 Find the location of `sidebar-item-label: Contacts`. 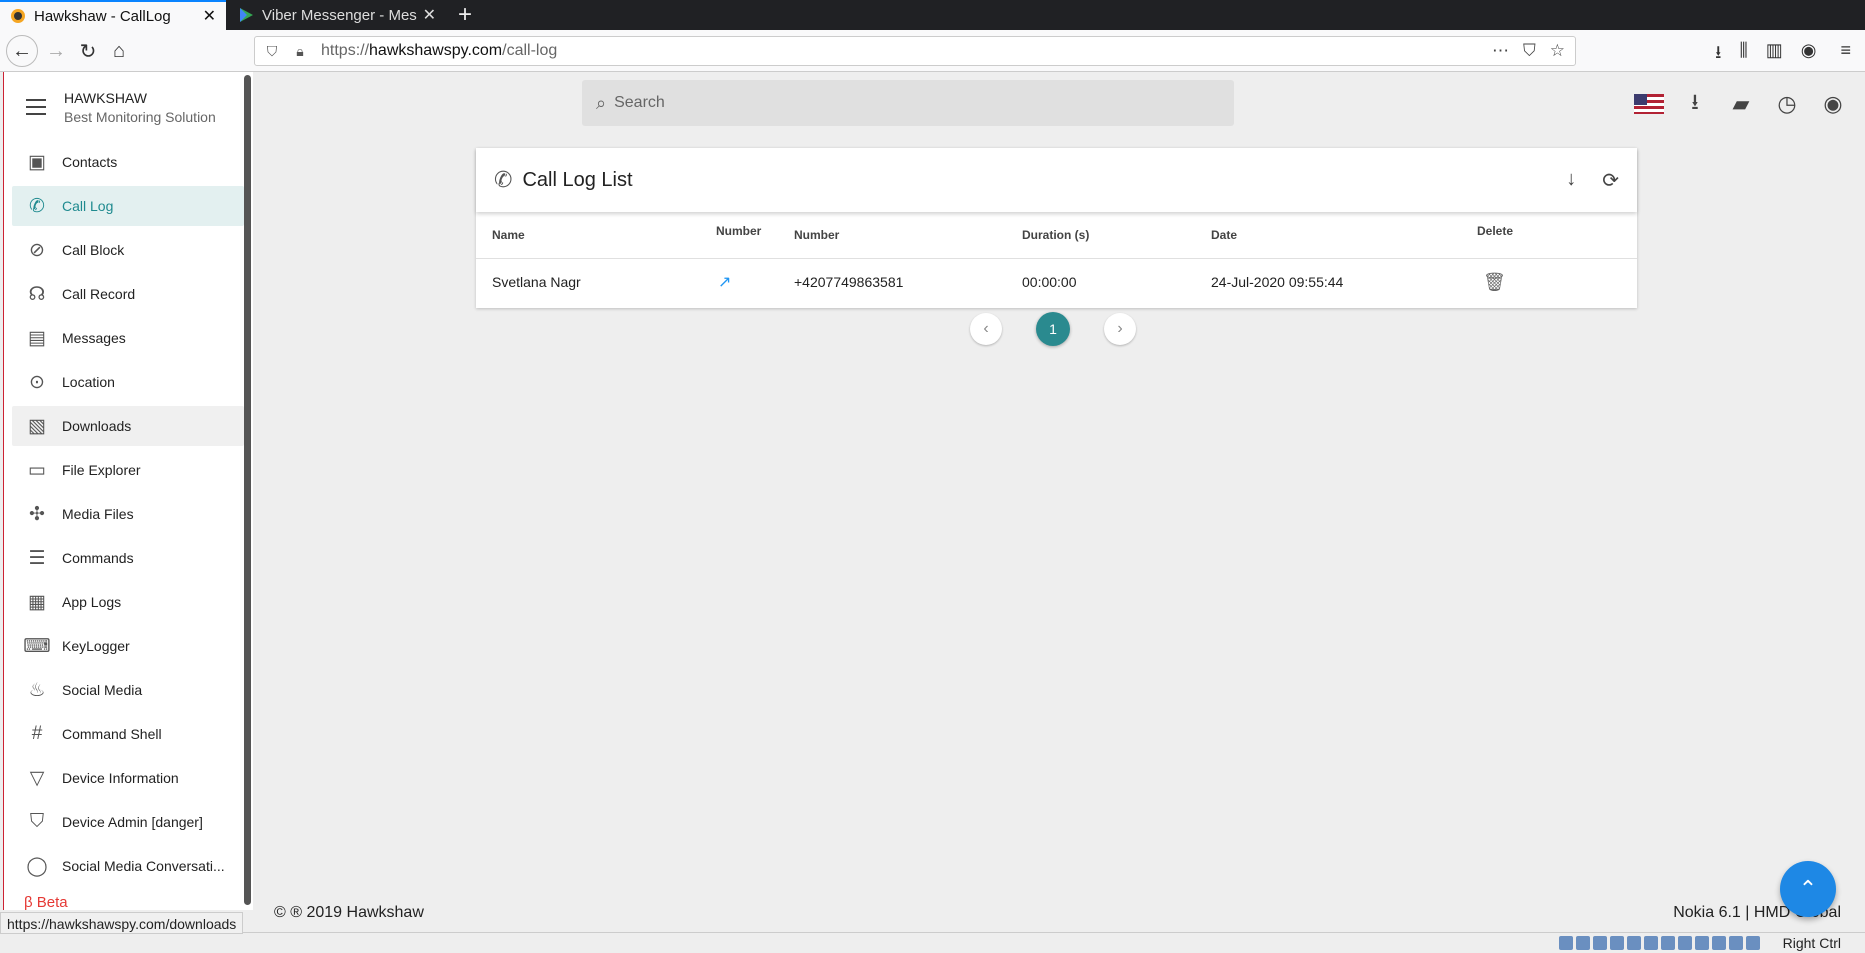

sidebar-item-label: Contacts is located at coordinates (90, 162).